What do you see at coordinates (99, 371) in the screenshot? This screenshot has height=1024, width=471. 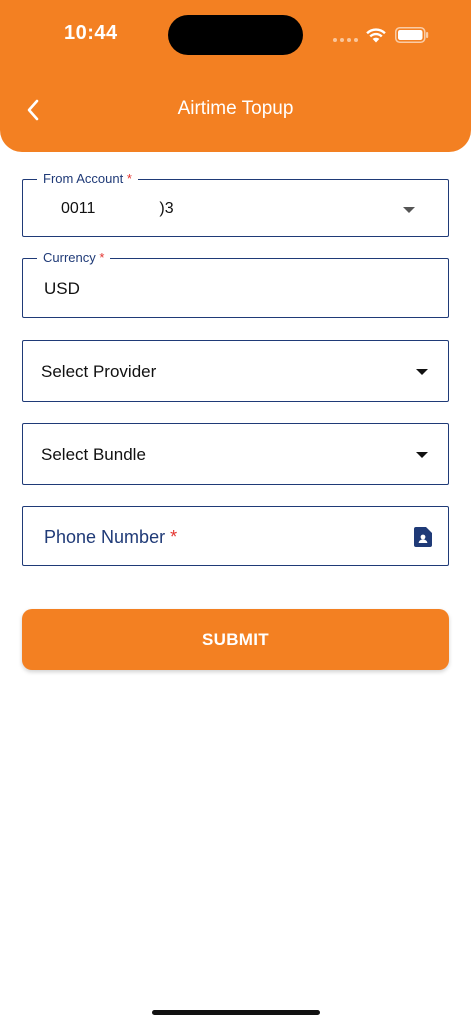 I see `provider-placeholder: Select Provider` at bounding box center [99, 371].